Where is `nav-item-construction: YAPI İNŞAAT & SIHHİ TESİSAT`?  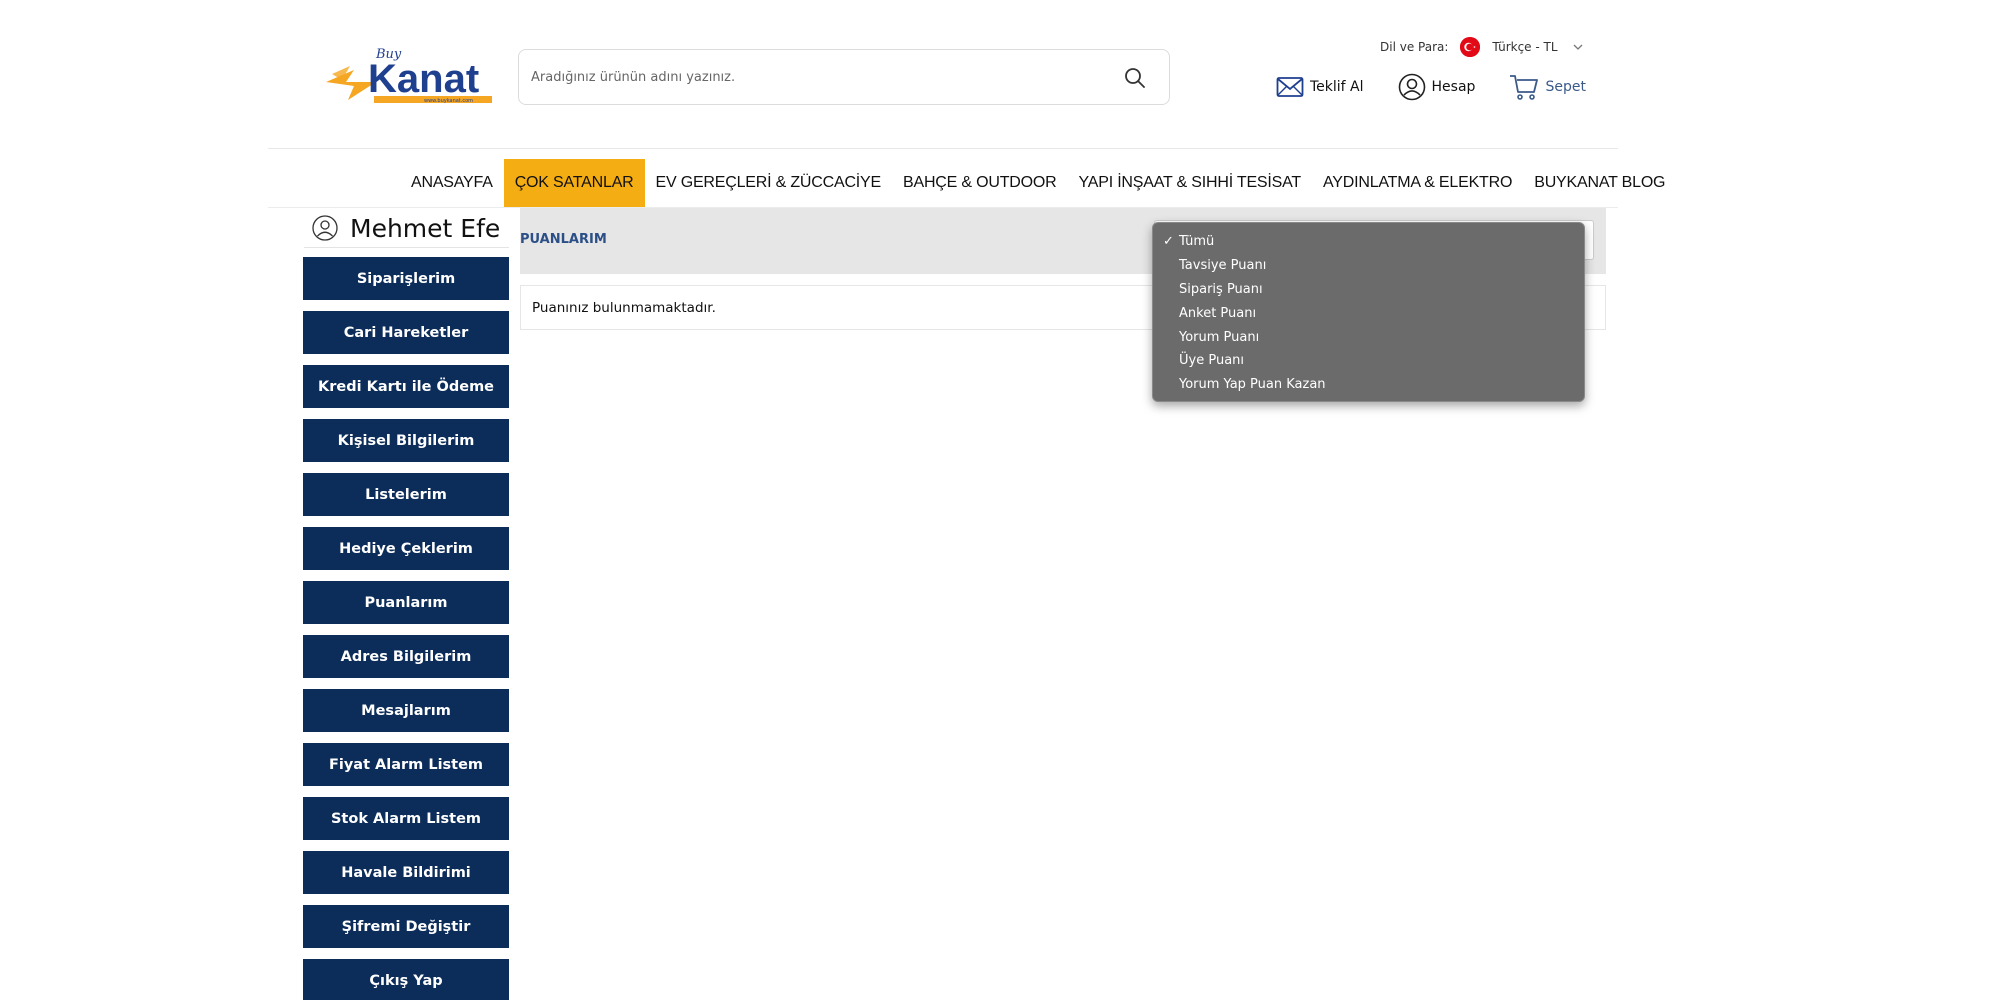
nav-item-construction: YAPI İNŞAAT & SIHHİ TESİSAT is located at coordinates (1189, 183).